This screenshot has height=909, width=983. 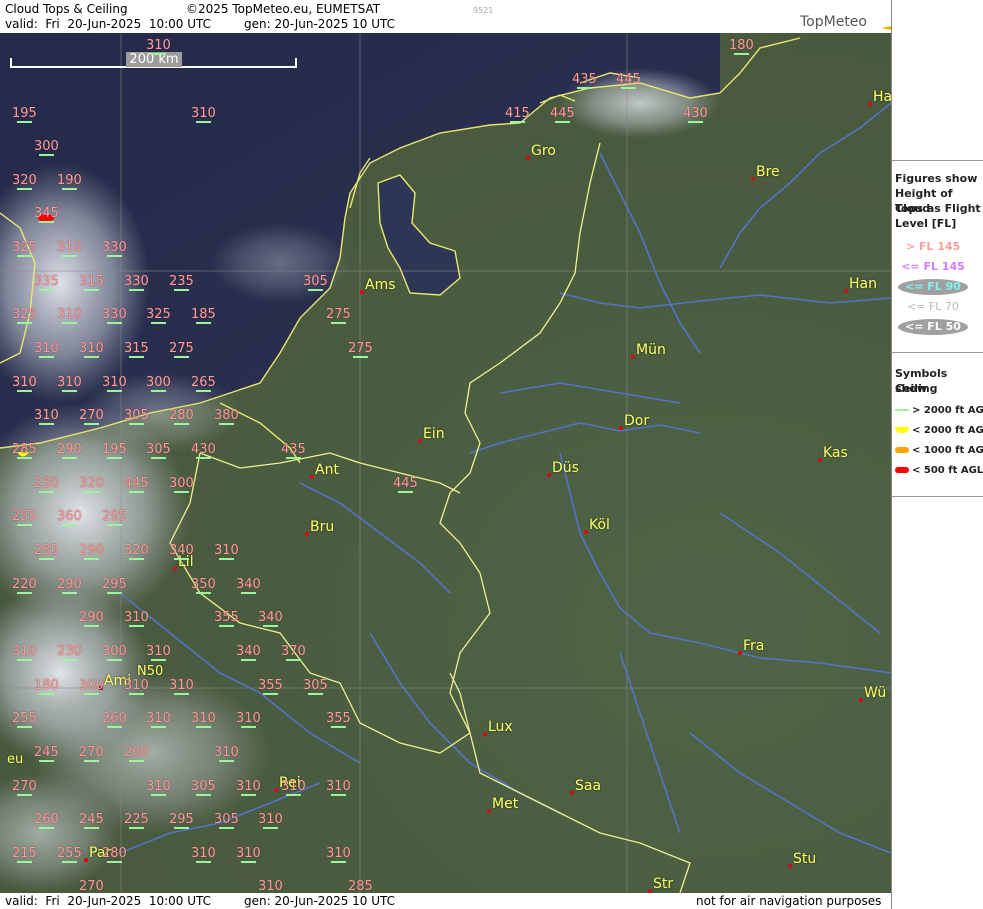 I want to click on cloud-top-label: 330, so click(x=136, y=283).